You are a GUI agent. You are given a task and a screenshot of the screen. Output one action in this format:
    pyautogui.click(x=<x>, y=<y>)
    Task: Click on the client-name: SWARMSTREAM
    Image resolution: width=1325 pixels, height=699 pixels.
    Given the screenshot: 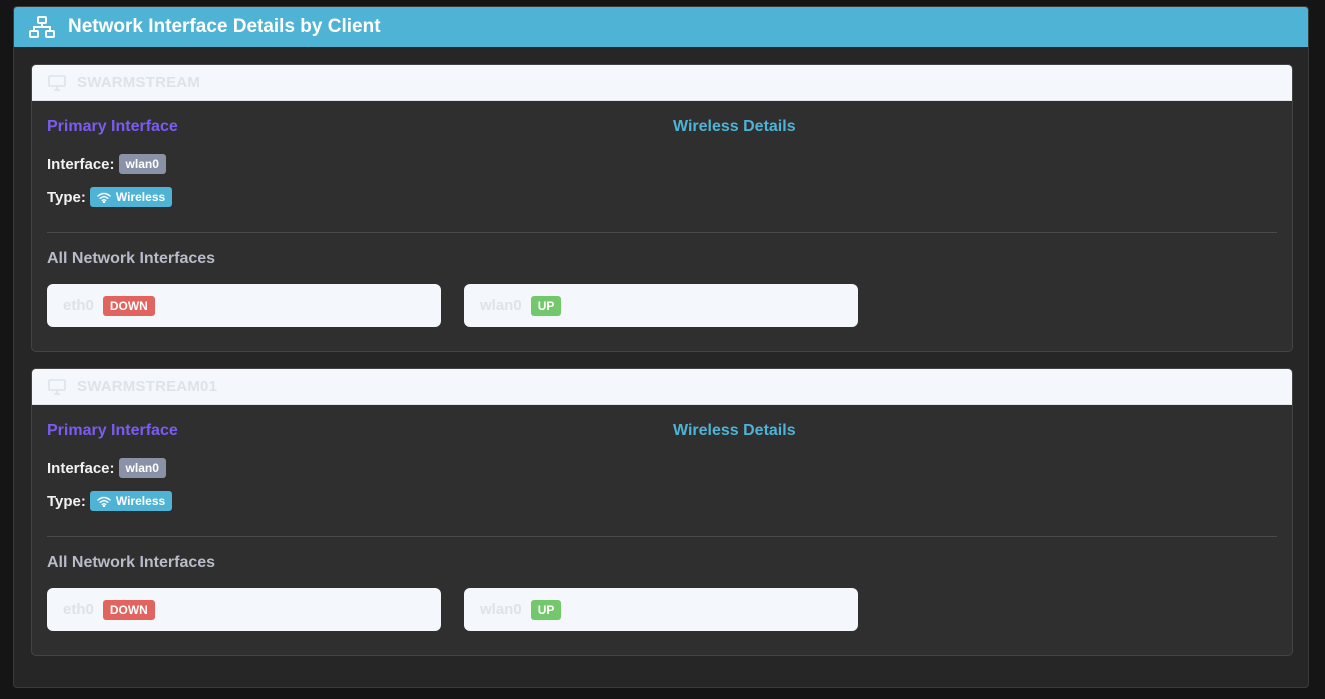 What is the action you would take?
    pyautogui.click(x=139, y=82)
    